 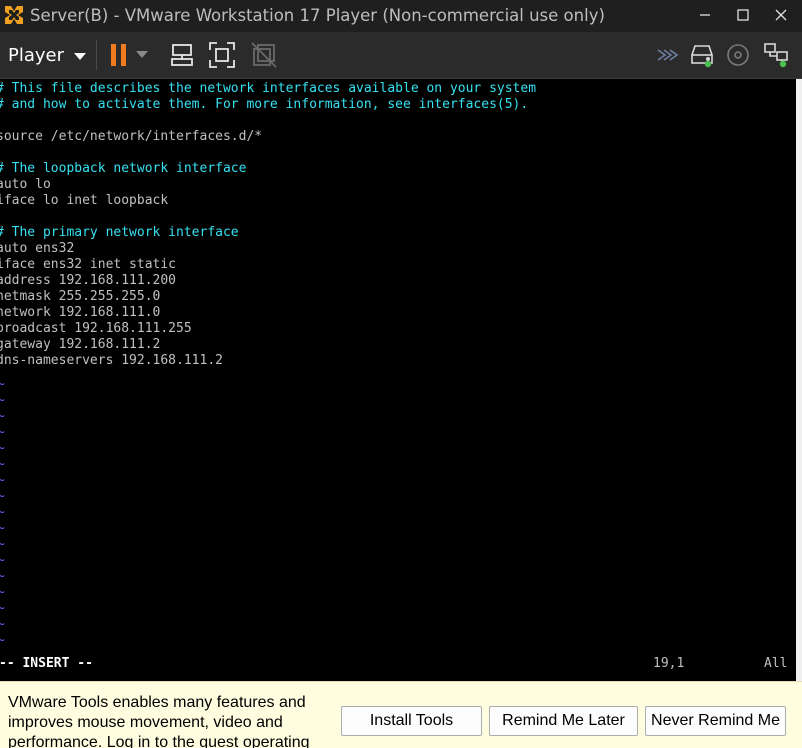 What do you see at coordinates (123, 168) in the screenshot?
I see `file-line: # The loopback network interface` at bounding box center [123, 168].